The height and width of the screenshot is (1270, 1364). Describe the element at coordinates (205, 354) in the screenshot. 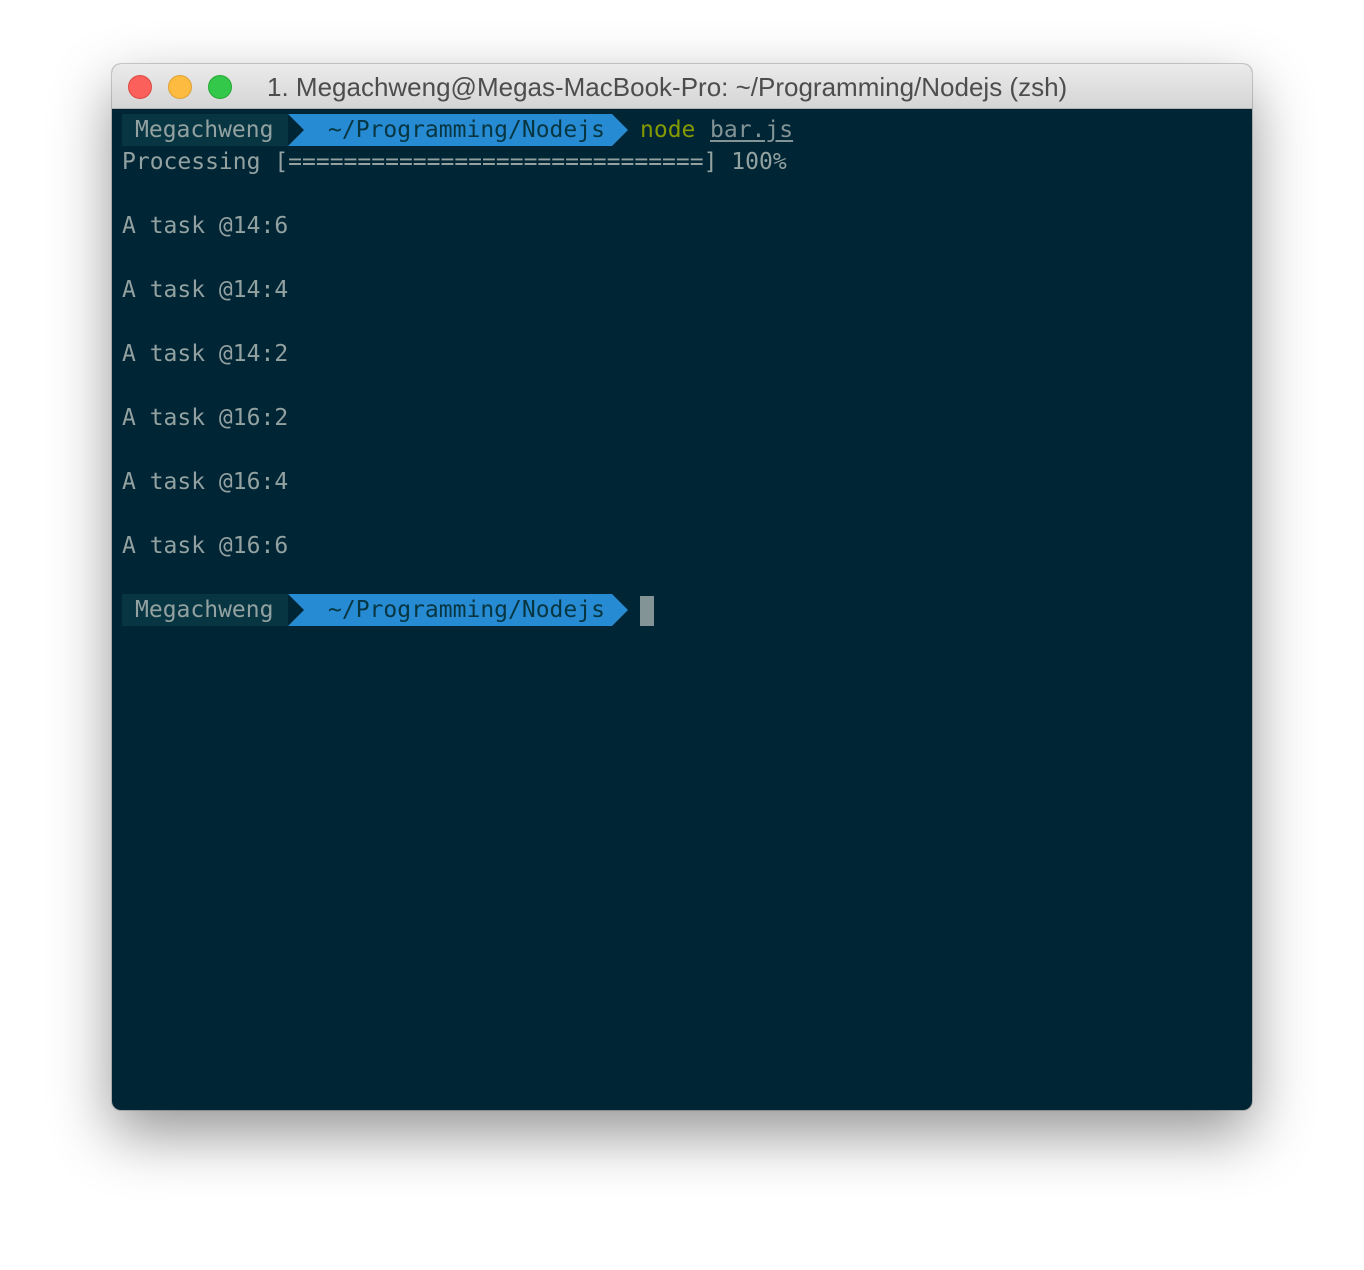

I see `output-line: A task @14:2` at that location.